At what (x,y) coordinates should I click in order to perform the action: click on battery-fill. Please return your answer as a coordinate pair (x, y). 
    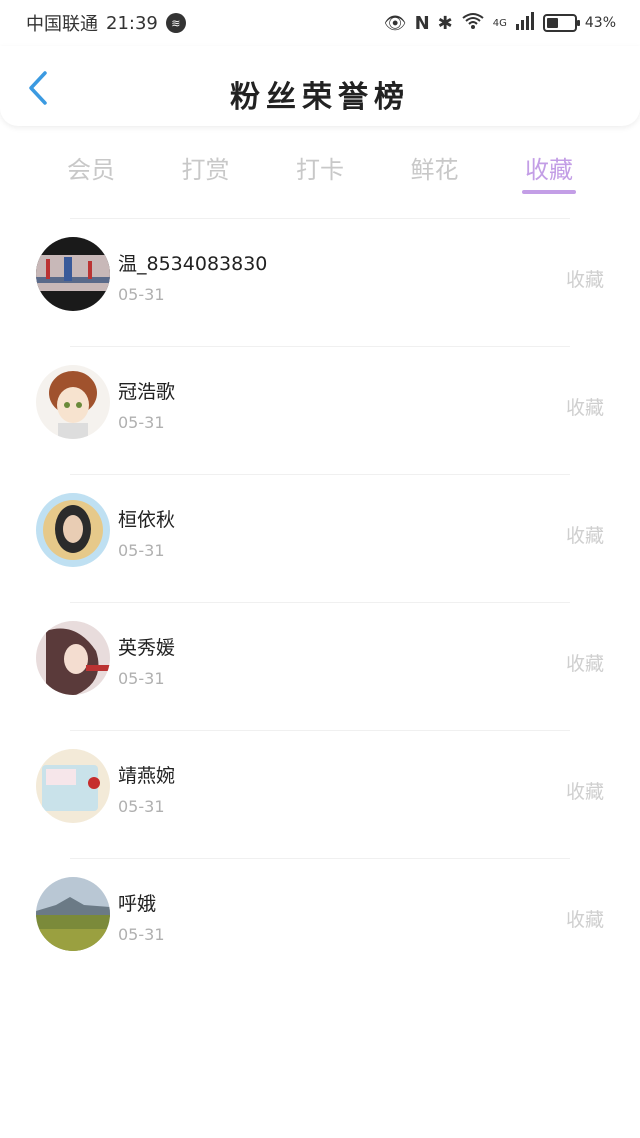
    Looking at the image, I should click on (552, 23).